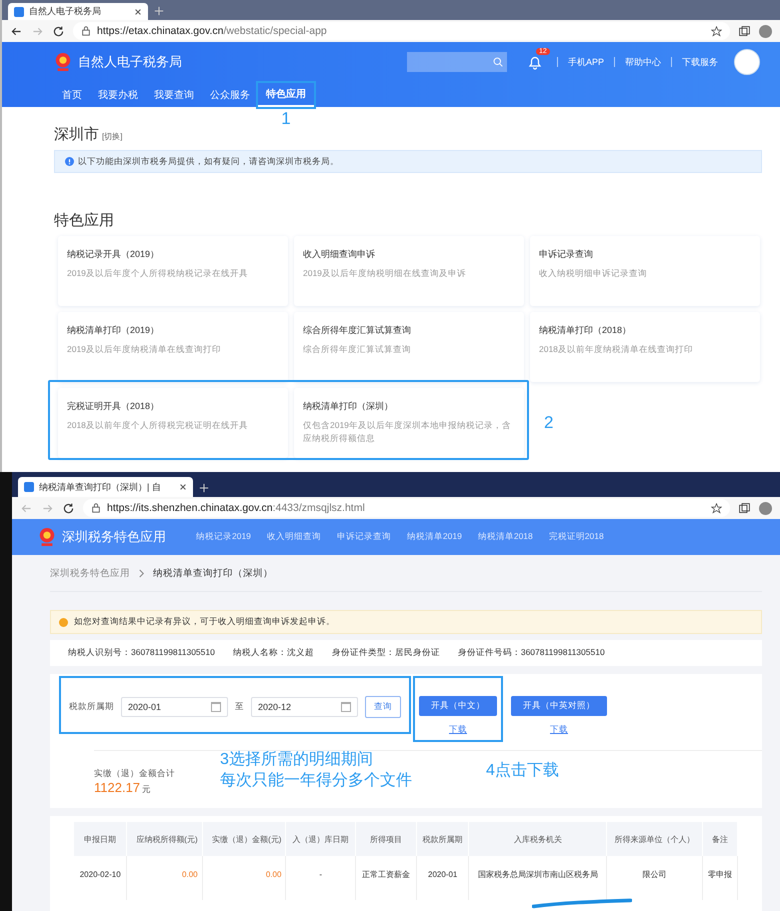 Image resolution: width=780 pixels, height=911 pixels. I want to click on issue-button: 开具（中英对照）, so click(559, 706).